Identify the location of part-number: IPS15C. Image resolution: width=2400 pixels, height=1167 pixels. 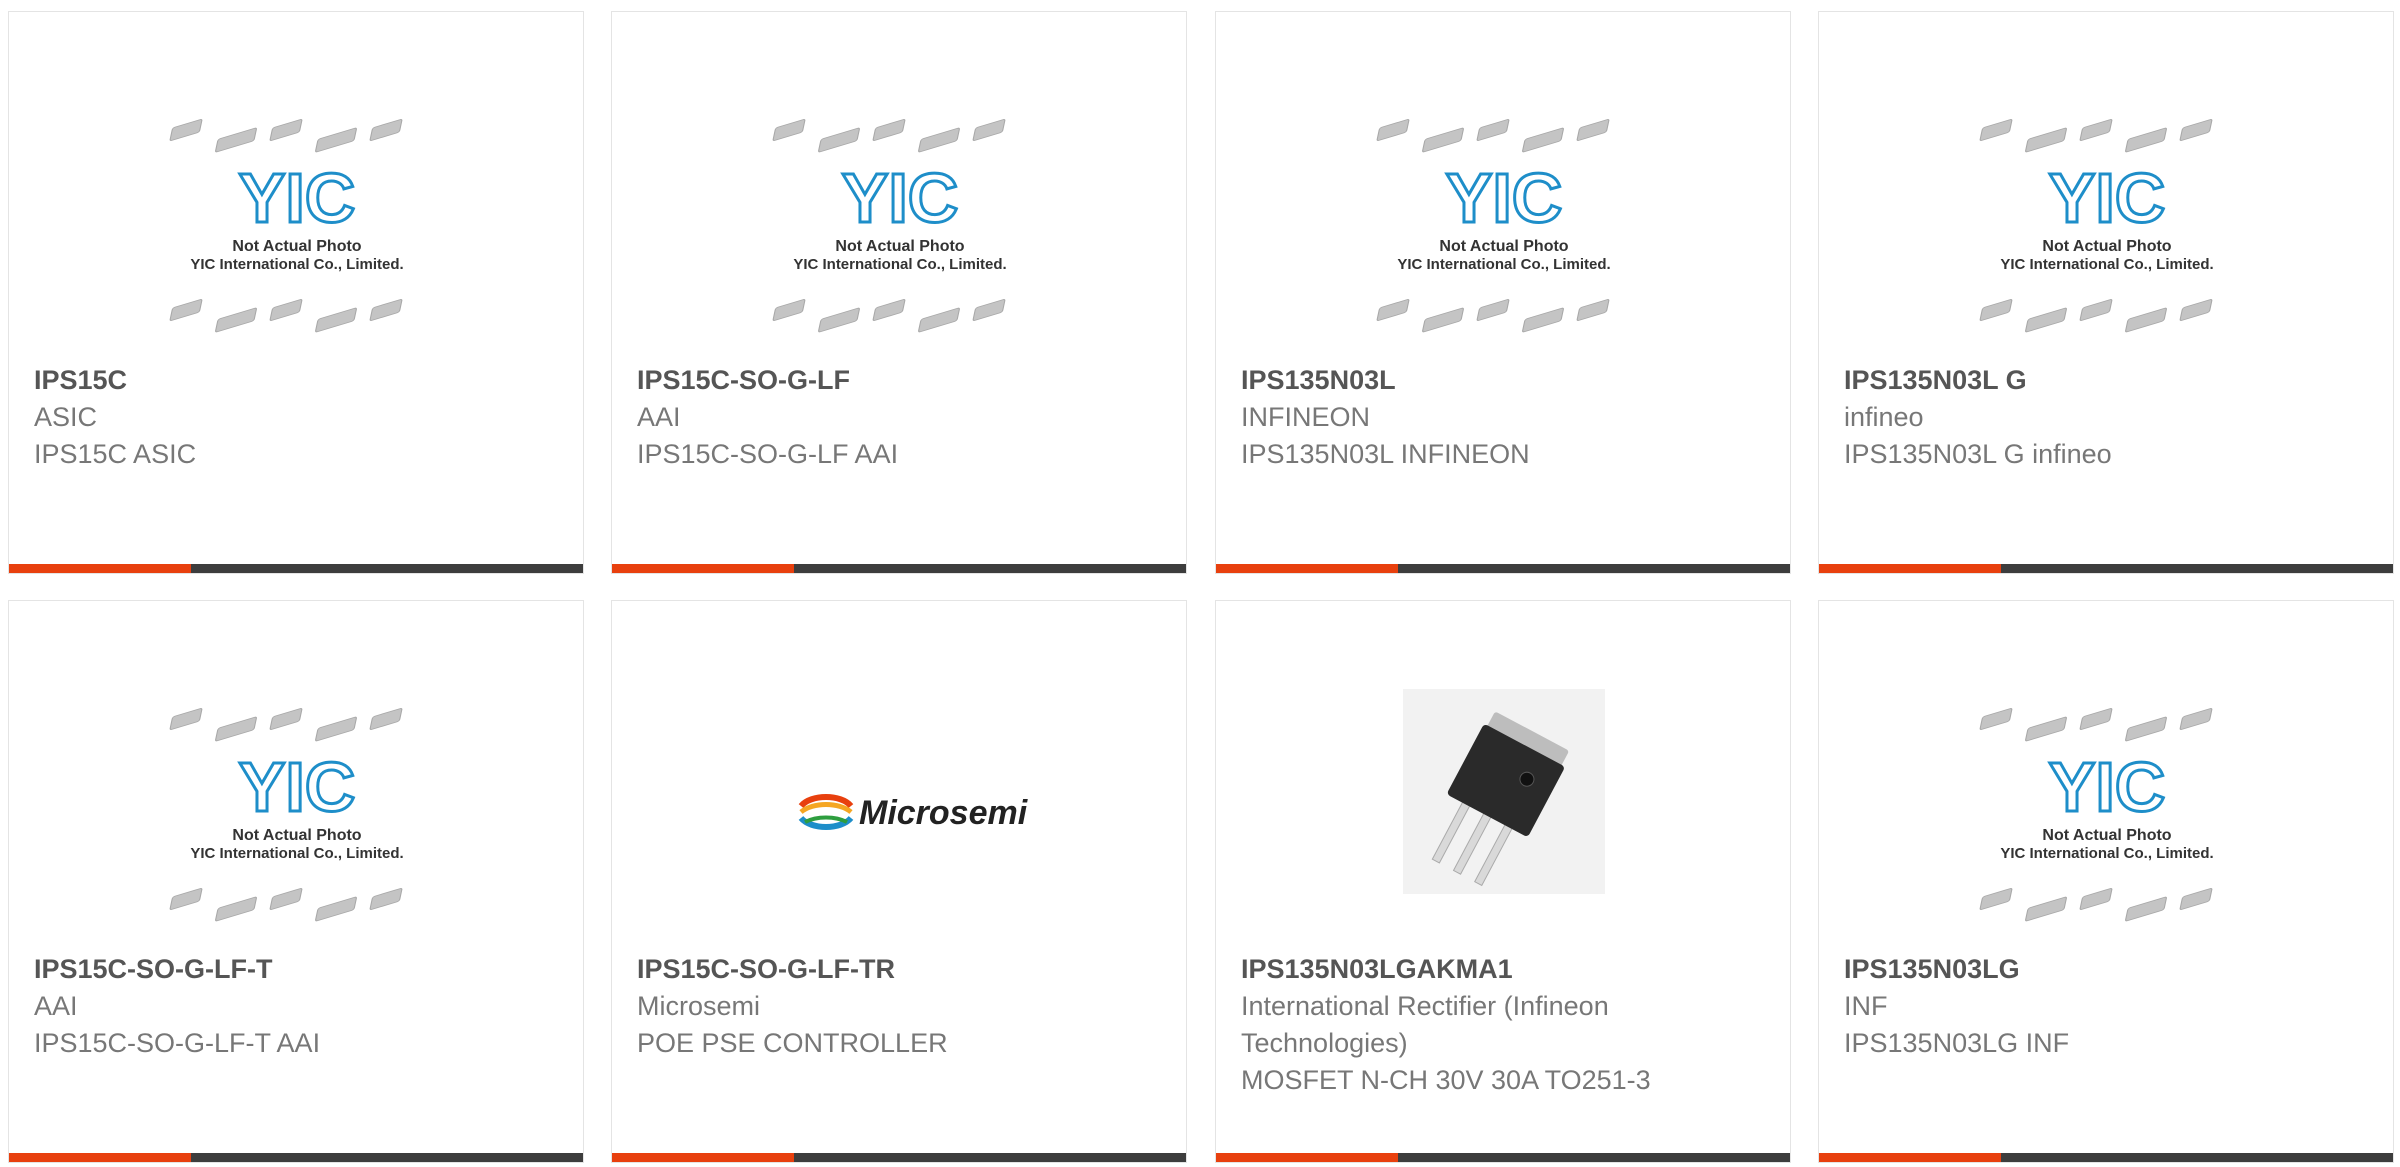
(249, 380).